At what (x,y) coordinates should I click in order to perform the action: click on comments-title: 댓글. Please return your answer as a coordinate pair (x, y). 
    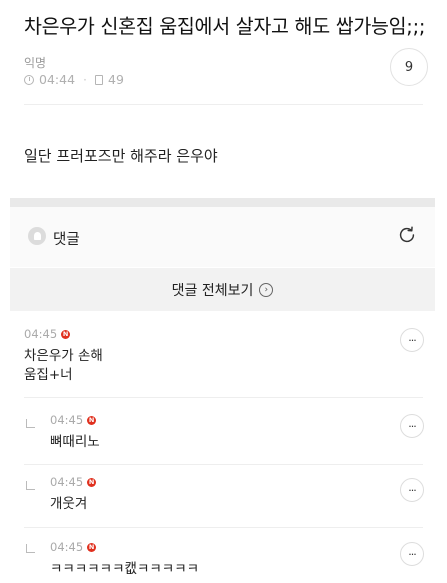
    Looking at the image, I should click on (66, 240).